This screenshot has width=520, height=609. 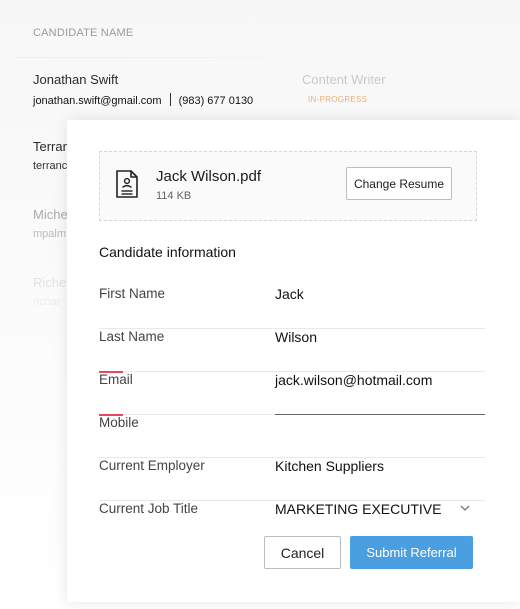 I want to click on list-item: Riche richar, so click(x=49, y=291).